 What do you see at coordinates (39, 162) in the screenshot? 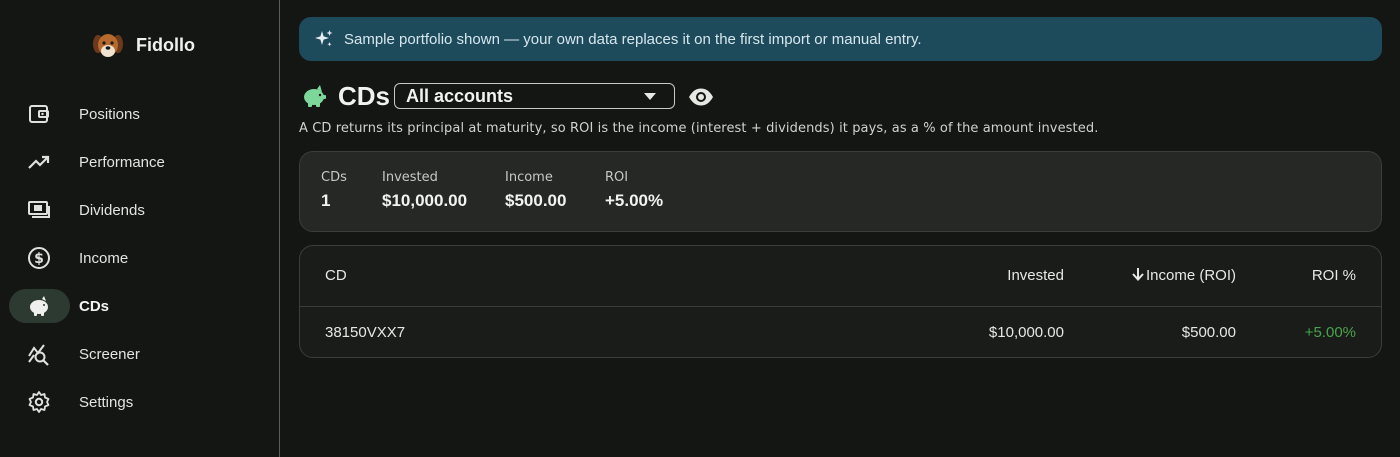
I see `trending-up-icon` at bounding box center [39, 162].